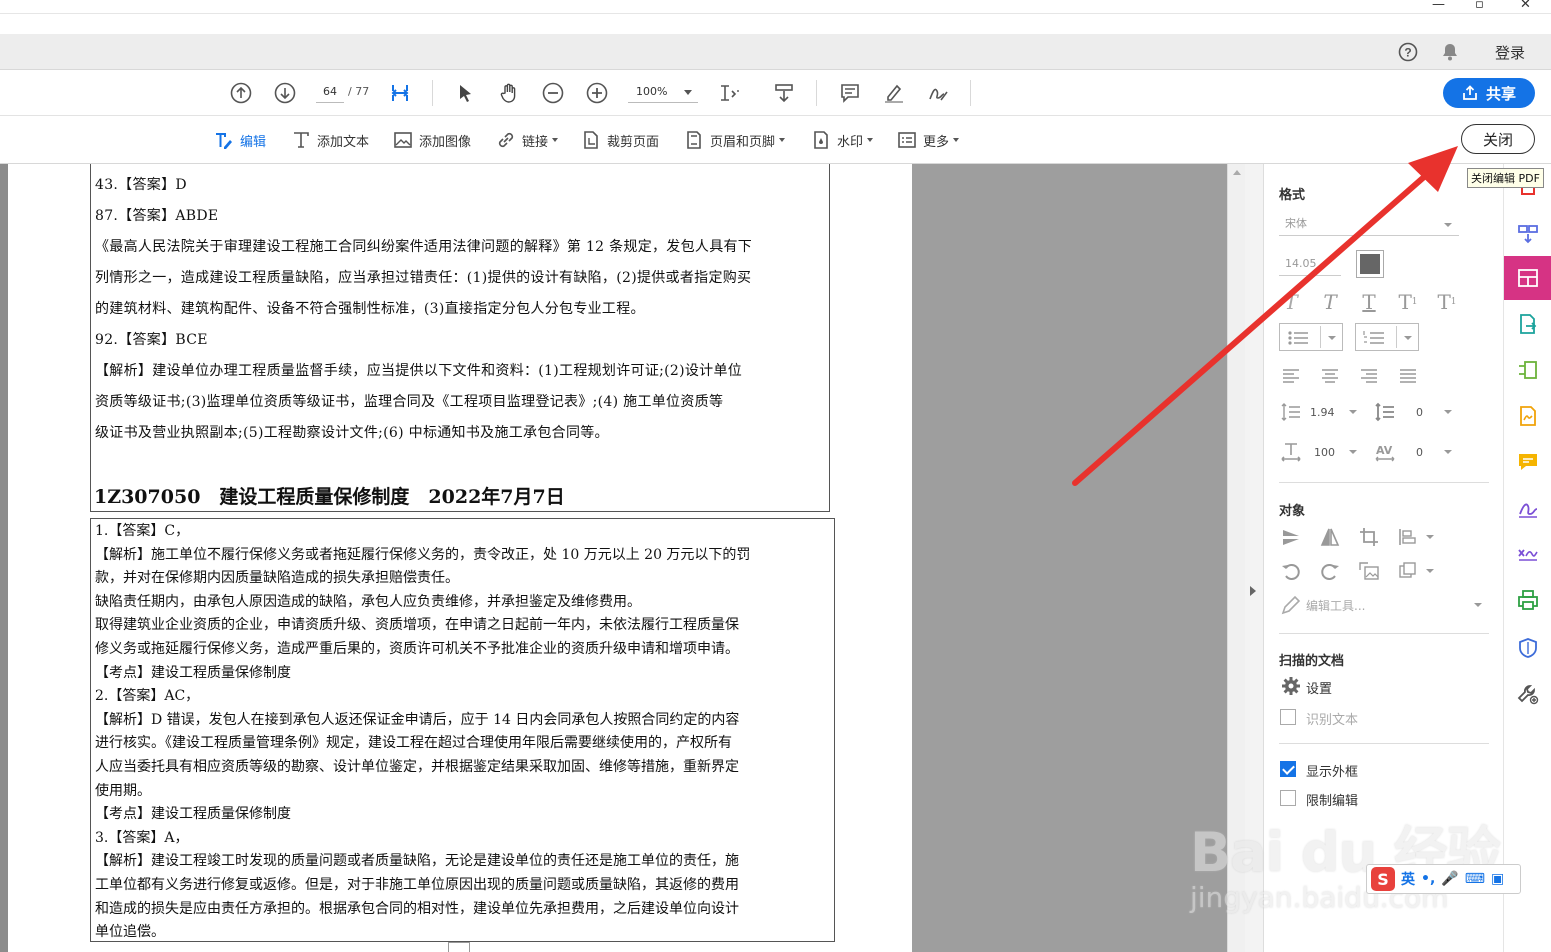  What do you see at coordinates (1525, 6) in the screenshot?
I see `close-window-icon: ✕` at bounding box center [1525, 6].